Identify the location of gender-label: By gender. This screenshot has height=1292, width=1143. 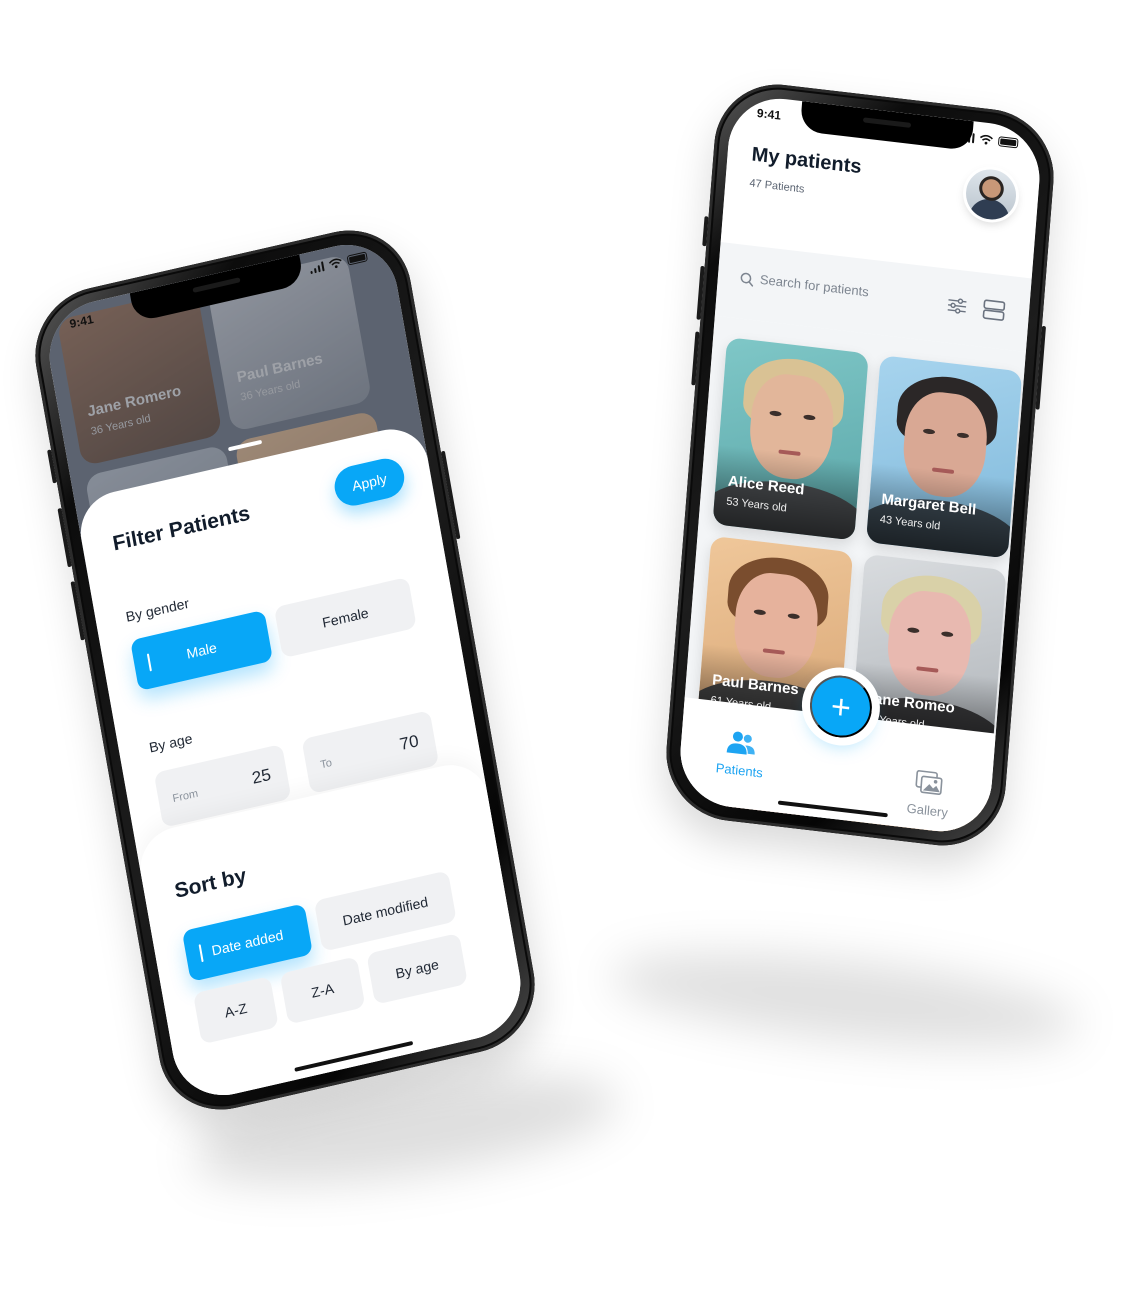
(157, 609).